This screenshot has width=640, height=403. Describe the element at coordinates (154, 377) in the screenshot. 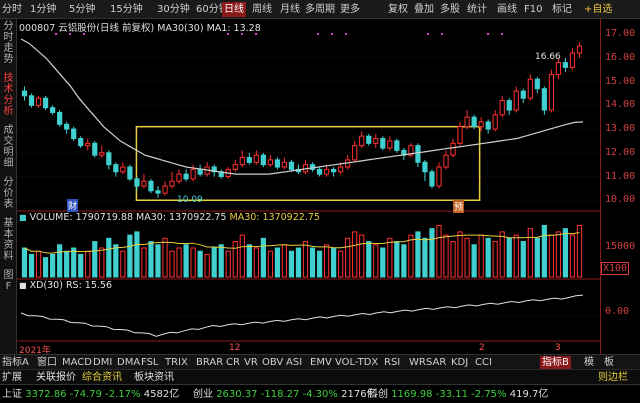

I see `info-tab-3: 板块资讯` at that location.